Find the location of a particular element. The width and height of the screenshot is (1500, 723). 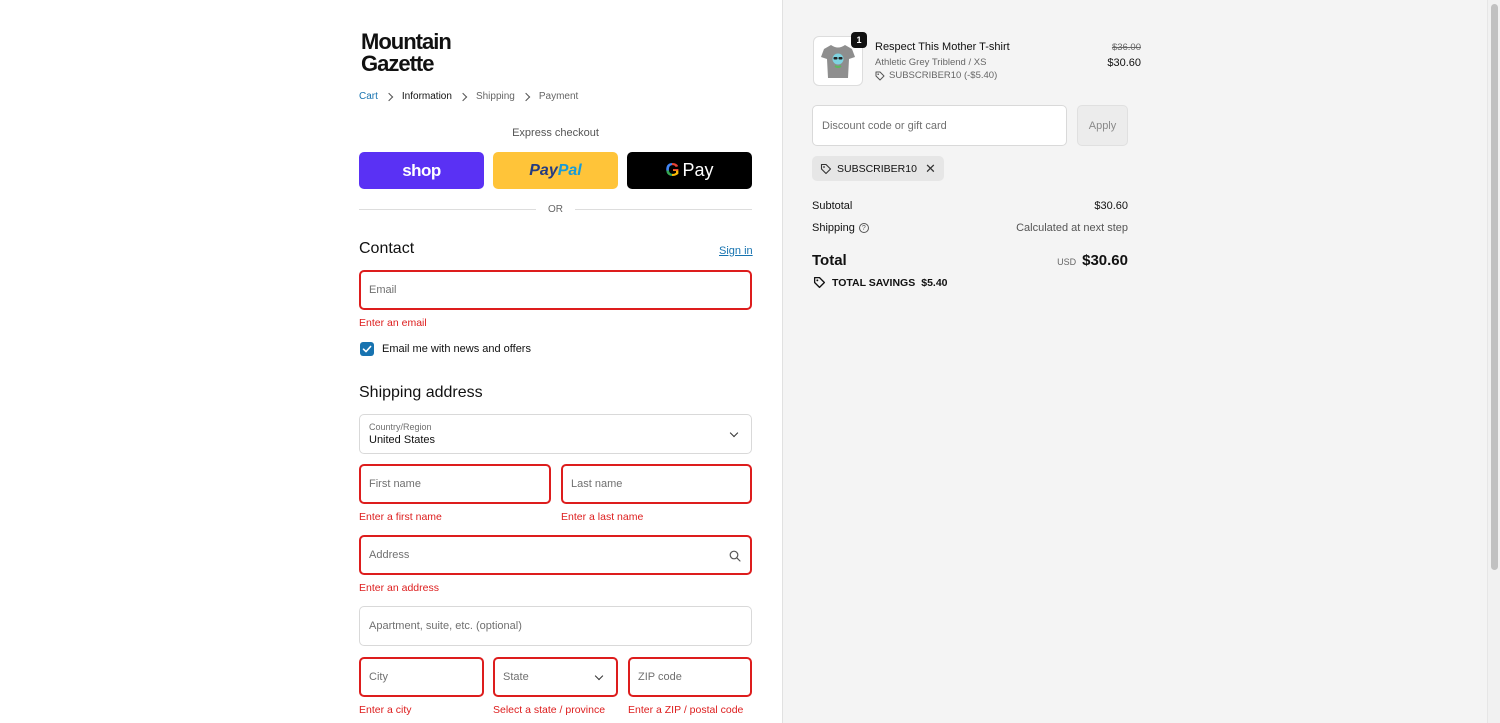

checkmark-icon is located at coordinates (367, 349).